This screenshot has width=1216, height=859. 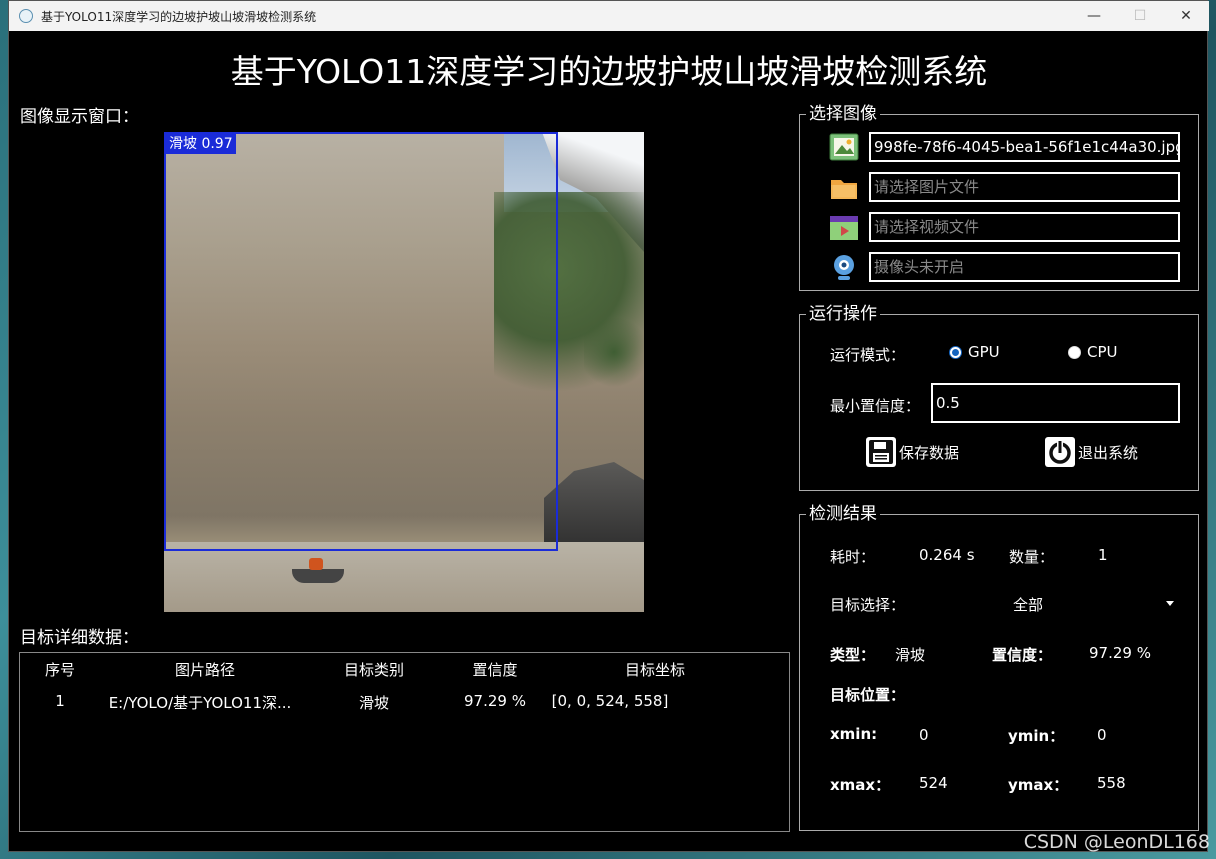 What do you see at coordinates (318, 576) in the screenshot?
I see `image-boat` at bounding box center [318, 576].